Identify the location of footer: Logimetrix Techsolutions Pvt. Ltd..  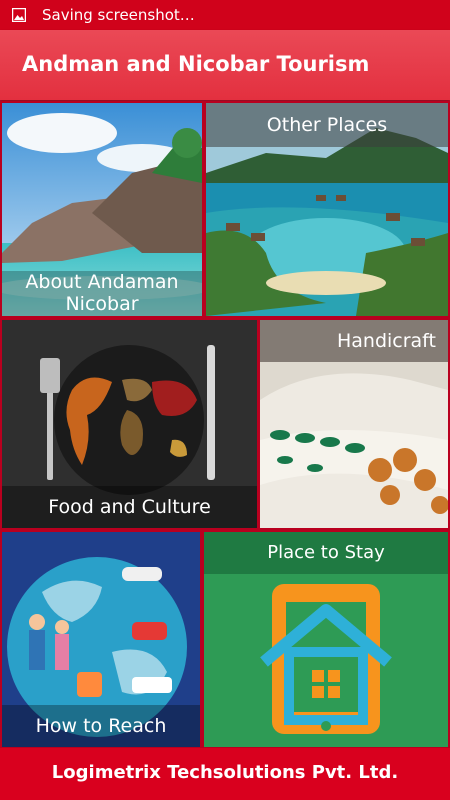
(225, 774).